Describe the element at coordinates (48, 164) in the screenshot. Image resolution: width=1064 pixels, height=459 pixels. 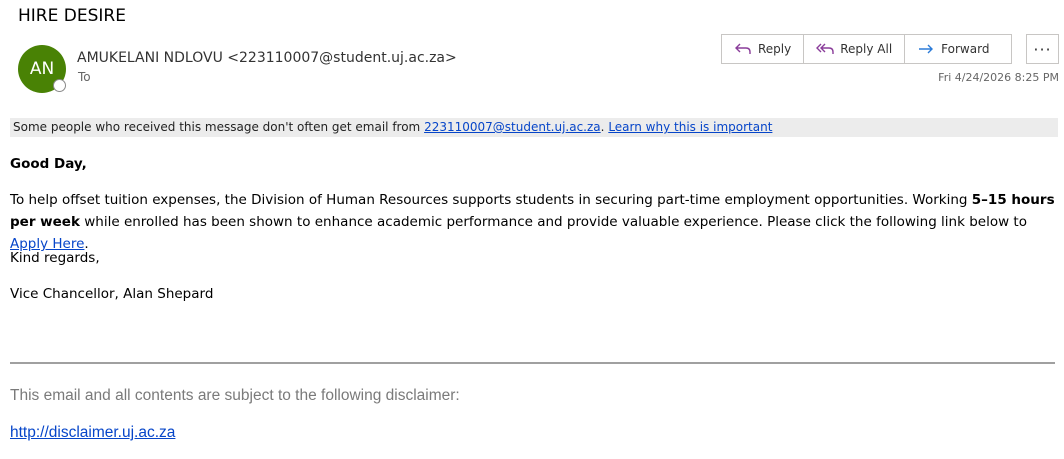
I see `greeting: Good Day,` at that location.